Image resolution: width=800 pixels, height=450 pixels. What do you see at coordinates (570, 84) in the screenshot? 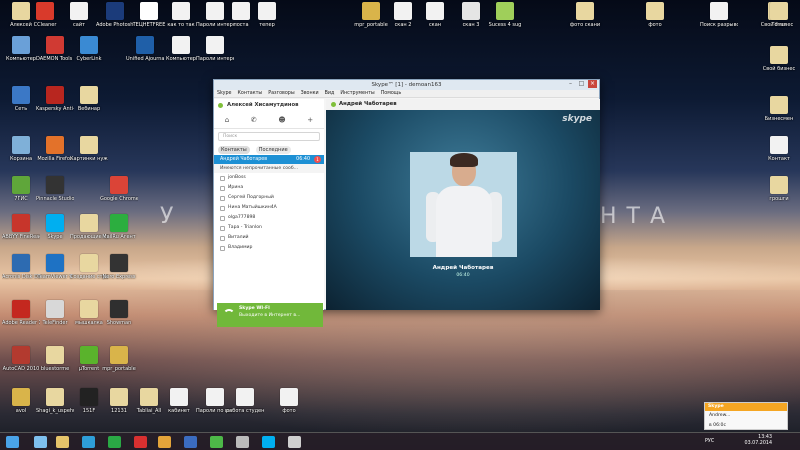
I see `minimize-button: –` at bounding box center [570, 84].